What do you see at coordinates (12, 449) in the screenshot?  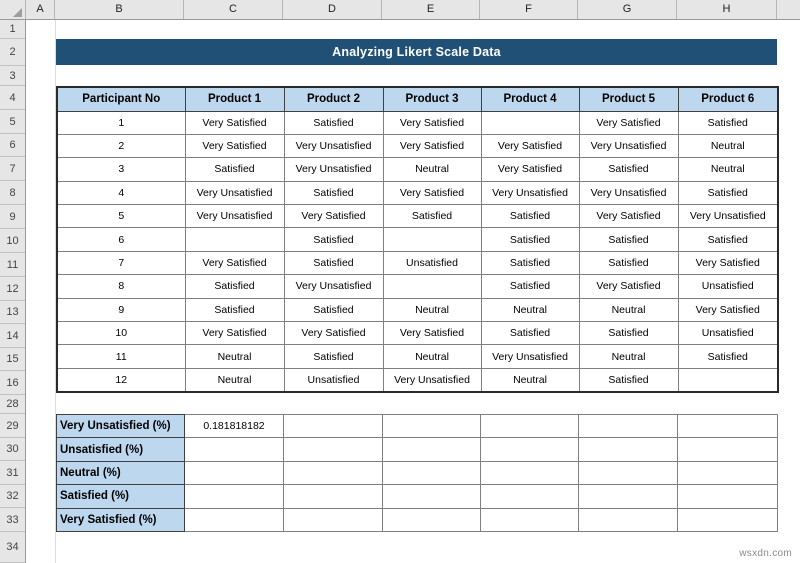 I see `row-header-30: 30` at bounding box center [12, 449].